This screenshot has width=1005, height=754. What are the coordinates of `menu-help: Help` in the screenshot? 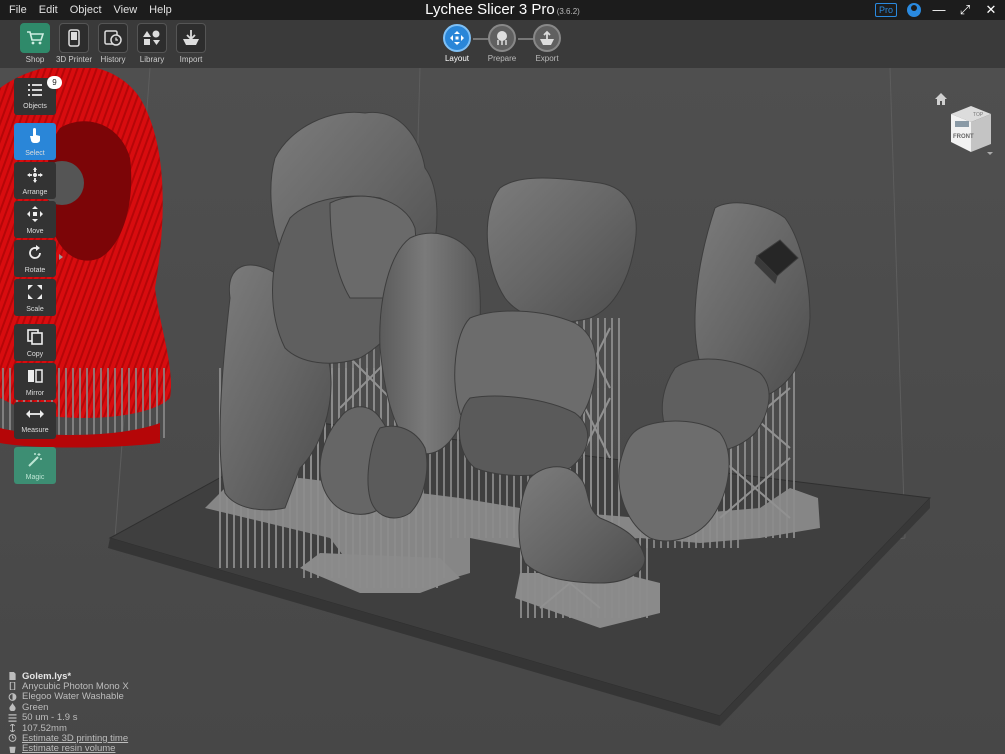 It's located at (163, 10).